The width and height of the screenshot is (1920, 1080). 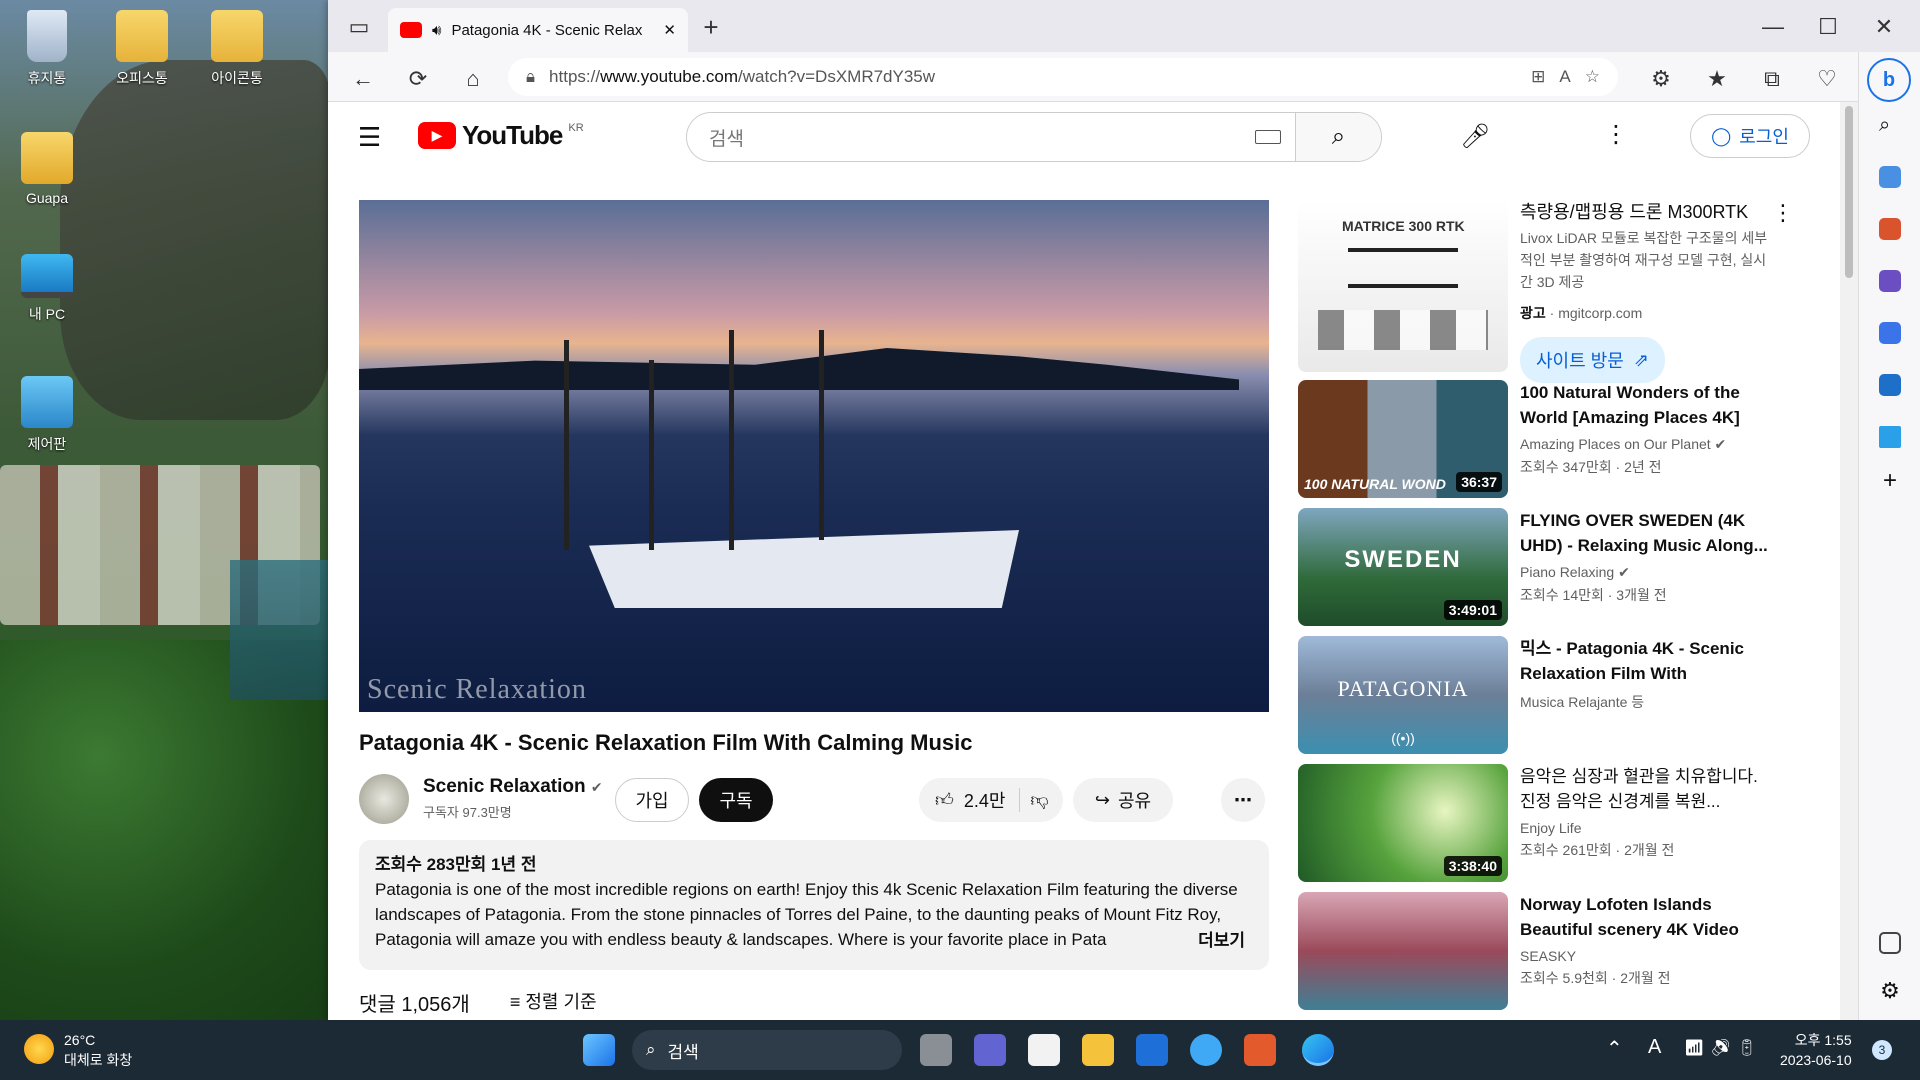 I want to click on ad-menu-icon: ⋮, so click(x=1783, y=213).